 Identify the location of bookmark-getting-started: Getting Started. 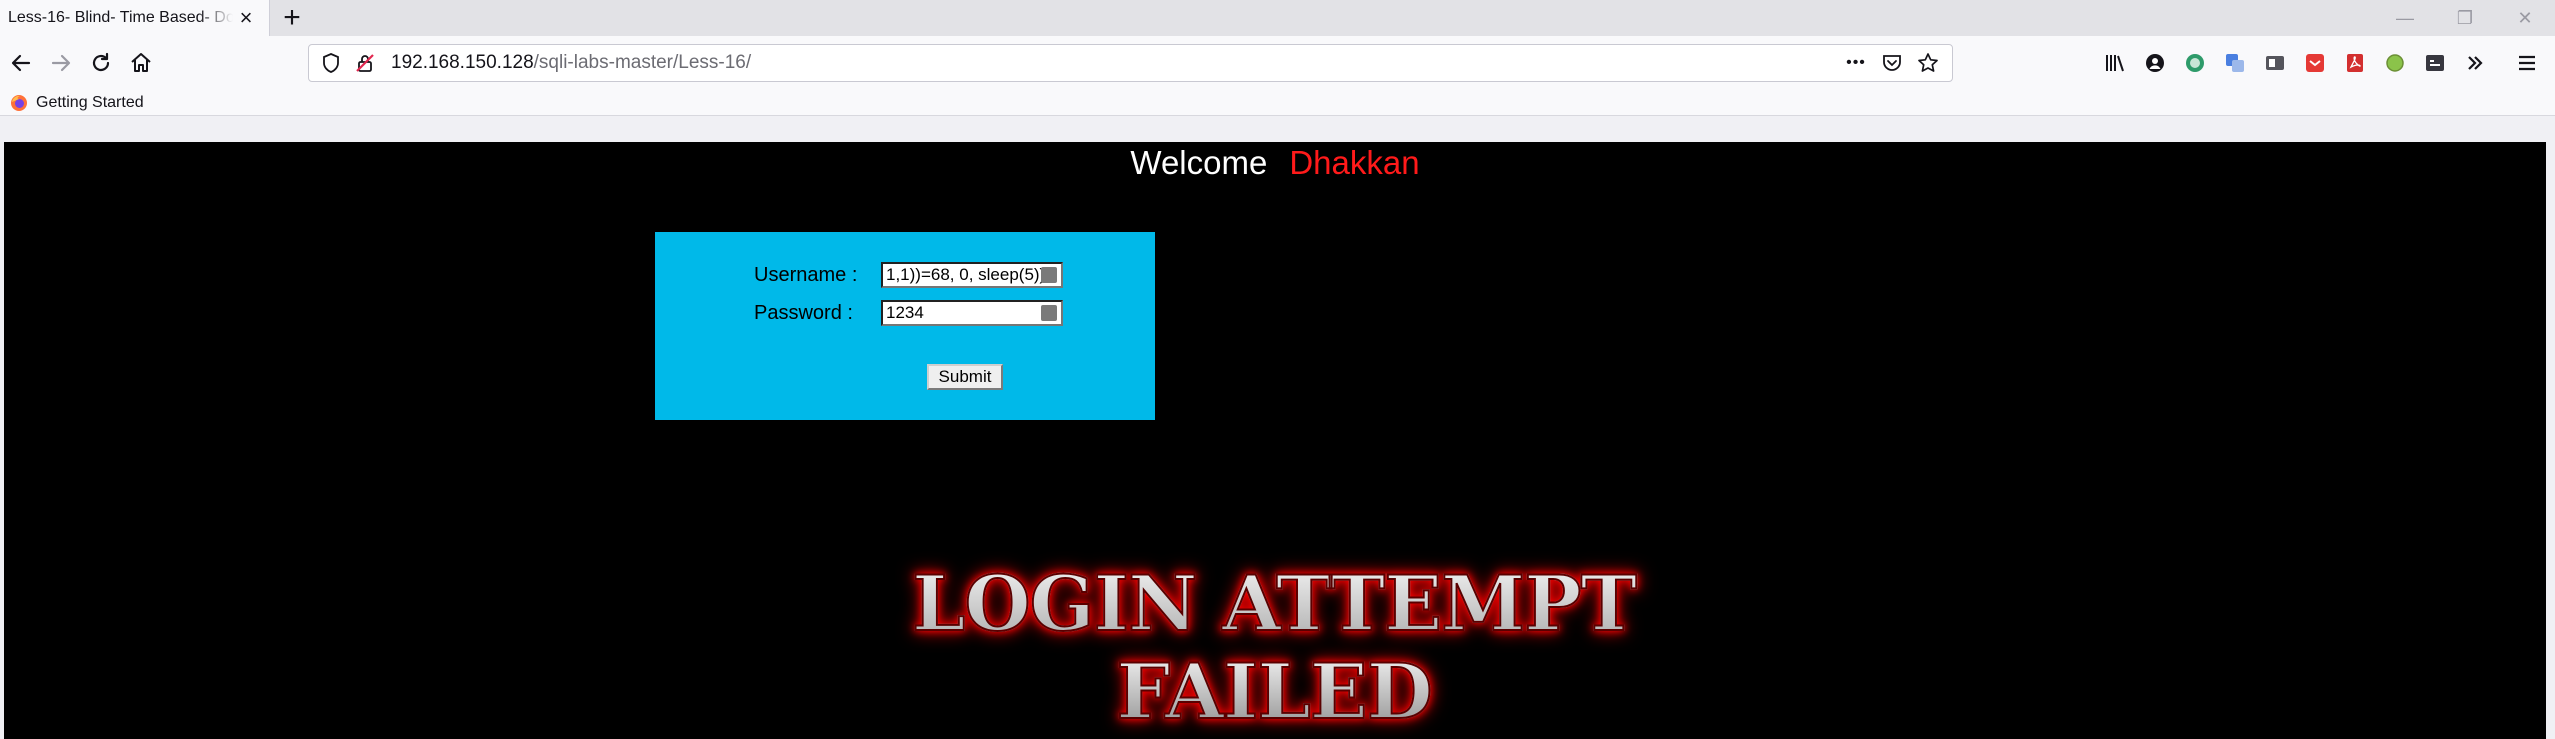
(77, 103).